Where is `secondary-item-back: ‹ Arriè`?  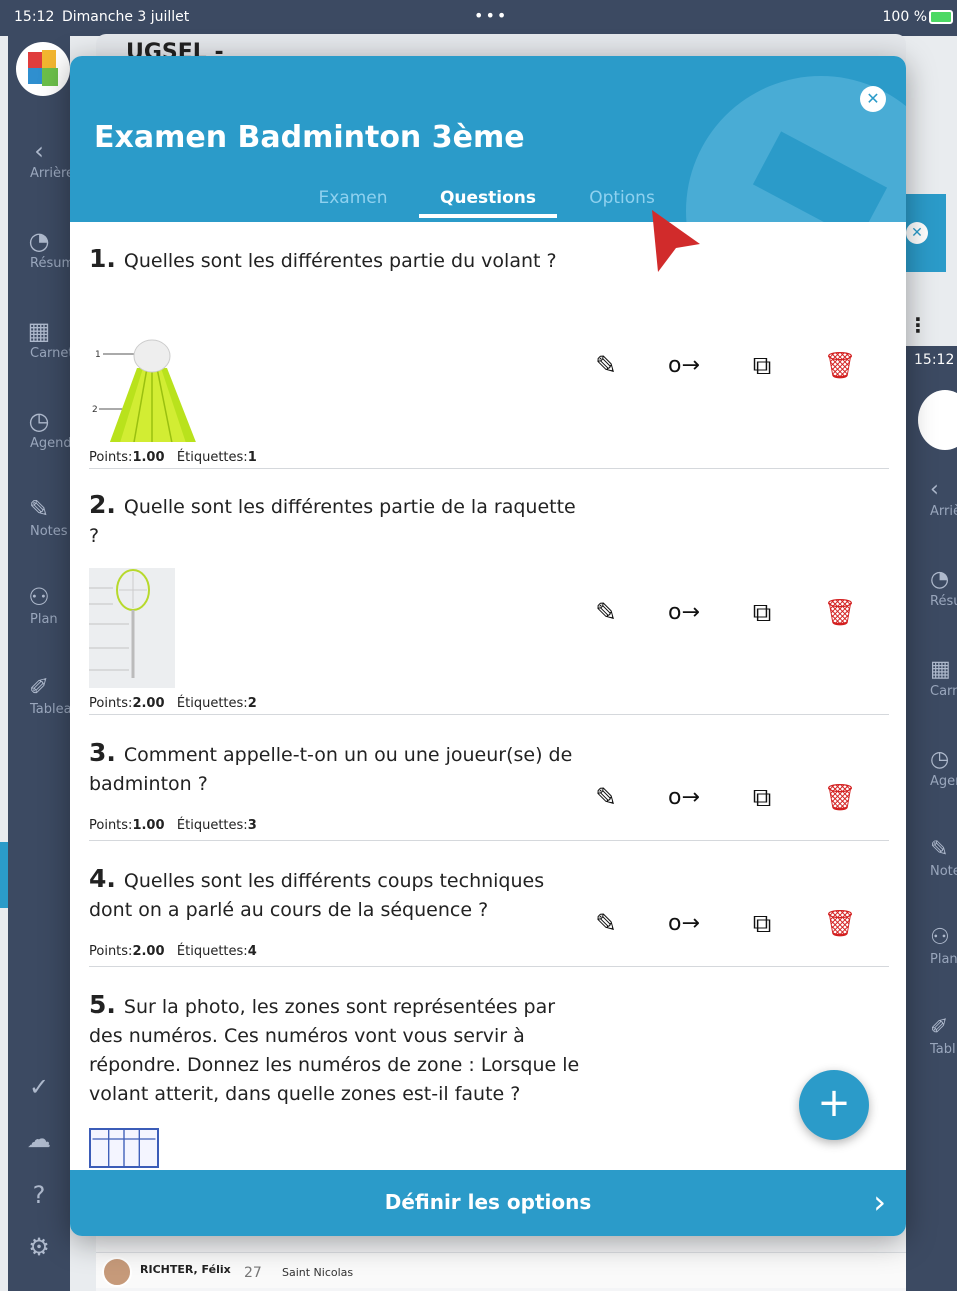
secondary-item-back: ‹ Arriè is located at coordinates (943, 497).